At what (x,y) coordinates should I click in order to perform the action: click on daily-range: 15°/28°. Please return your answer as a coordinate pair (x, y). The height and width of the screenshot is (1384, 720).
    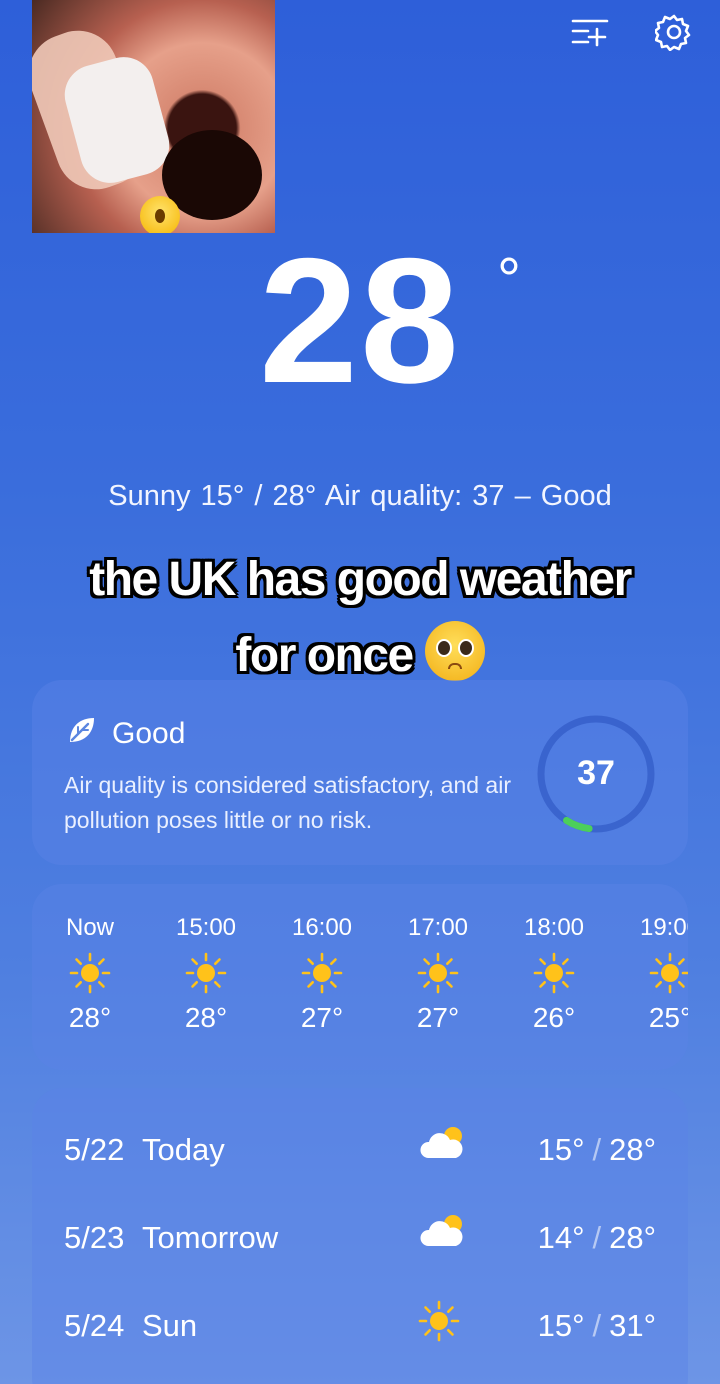
    Looking at the image, I should click on (597, 1150).